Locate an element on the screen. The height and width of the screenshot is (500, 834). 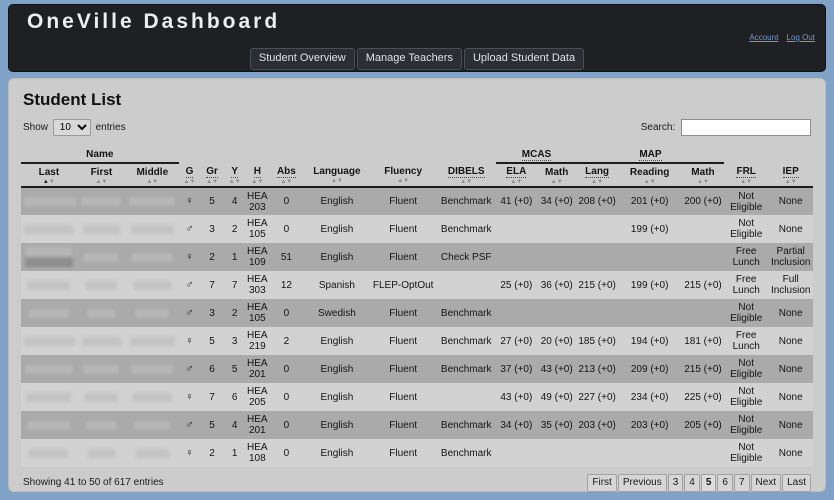
cell-homeroom: HEA 303 is located at coordinates (257, 285).